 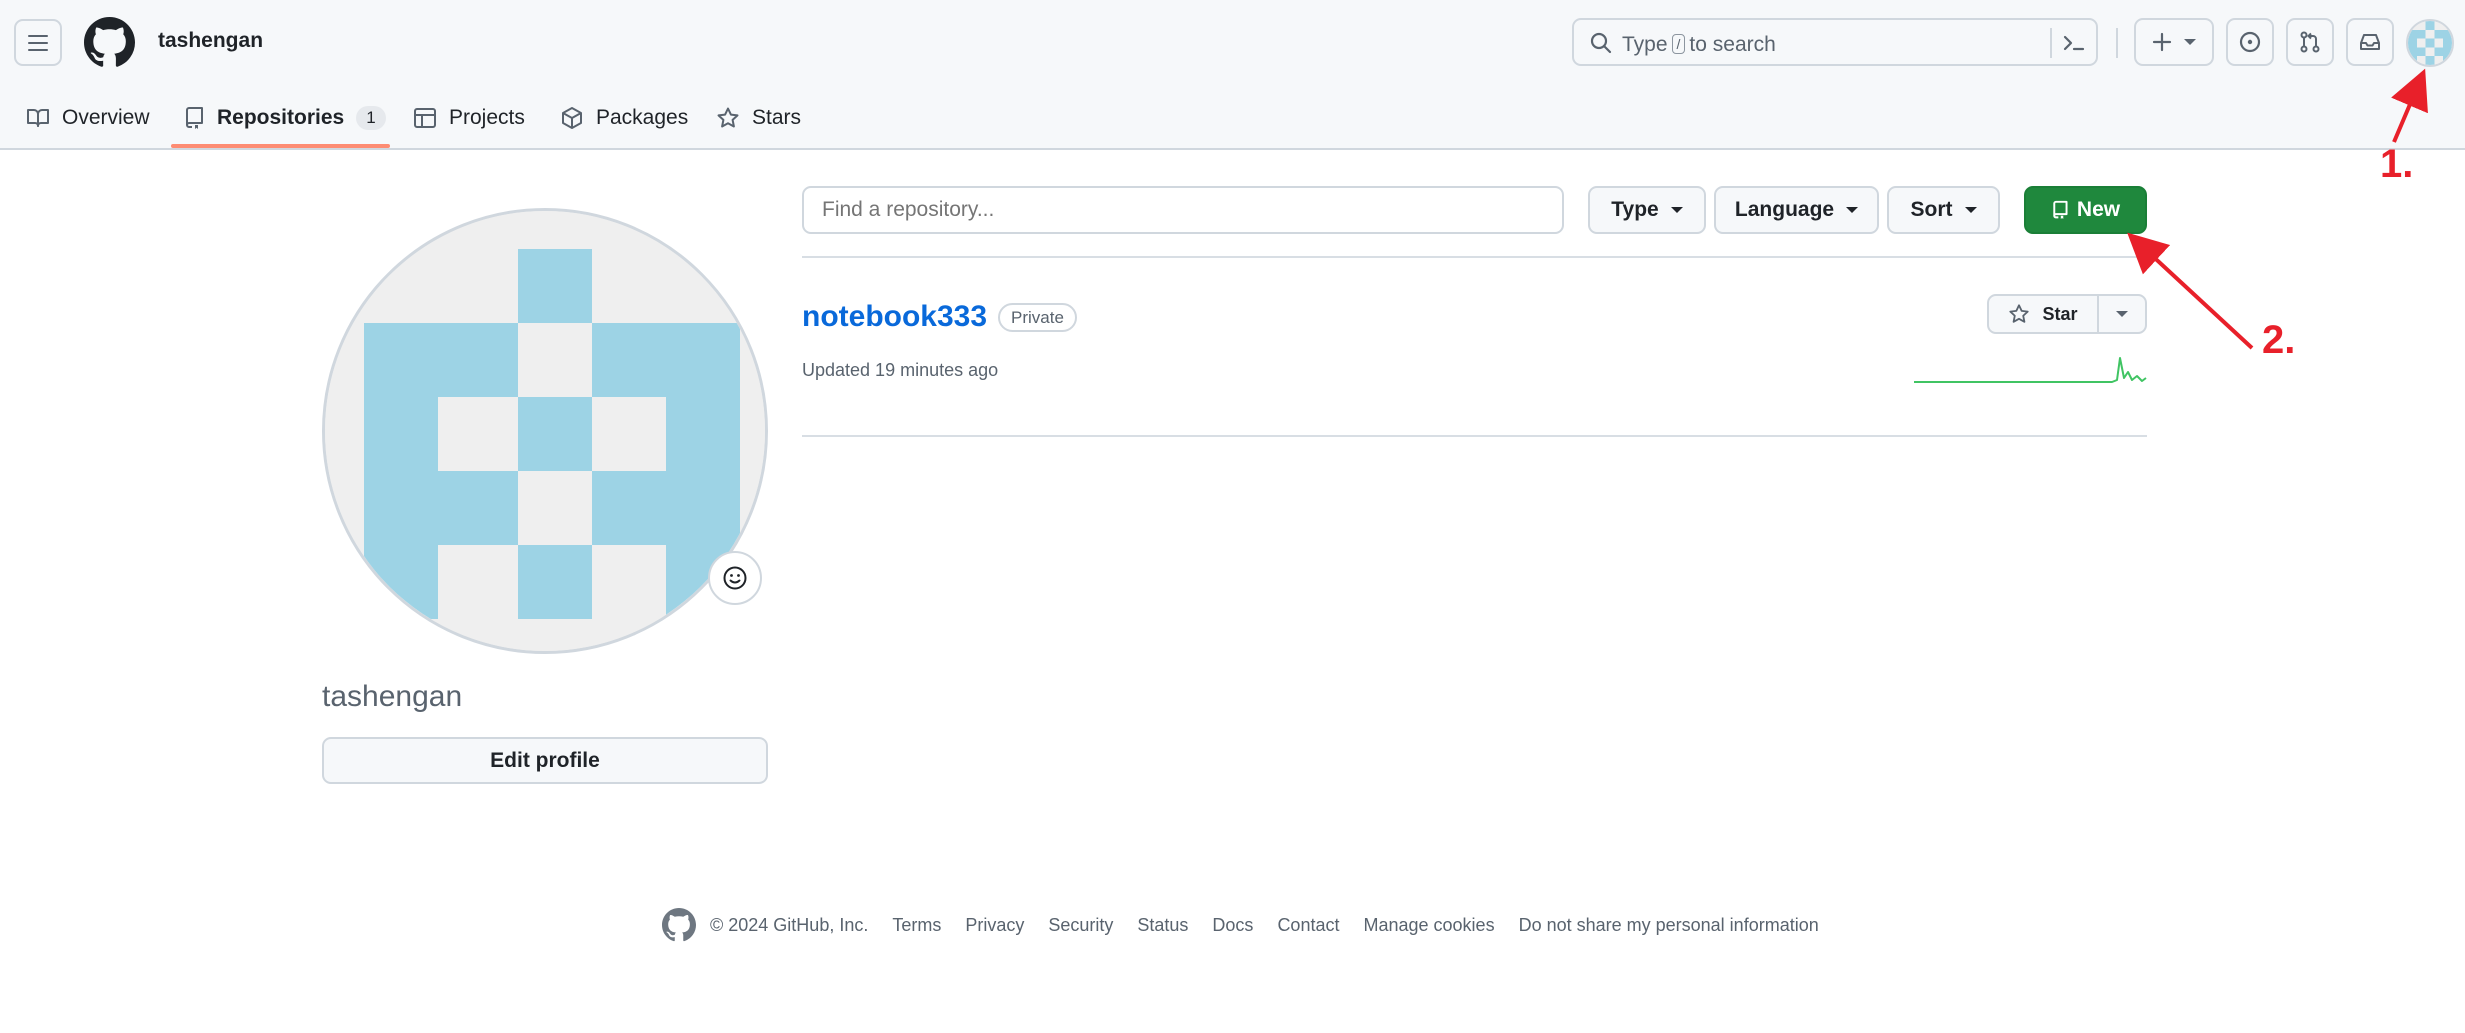 I want to click on arrow-to-avatar, so click(x=2409, y=105).